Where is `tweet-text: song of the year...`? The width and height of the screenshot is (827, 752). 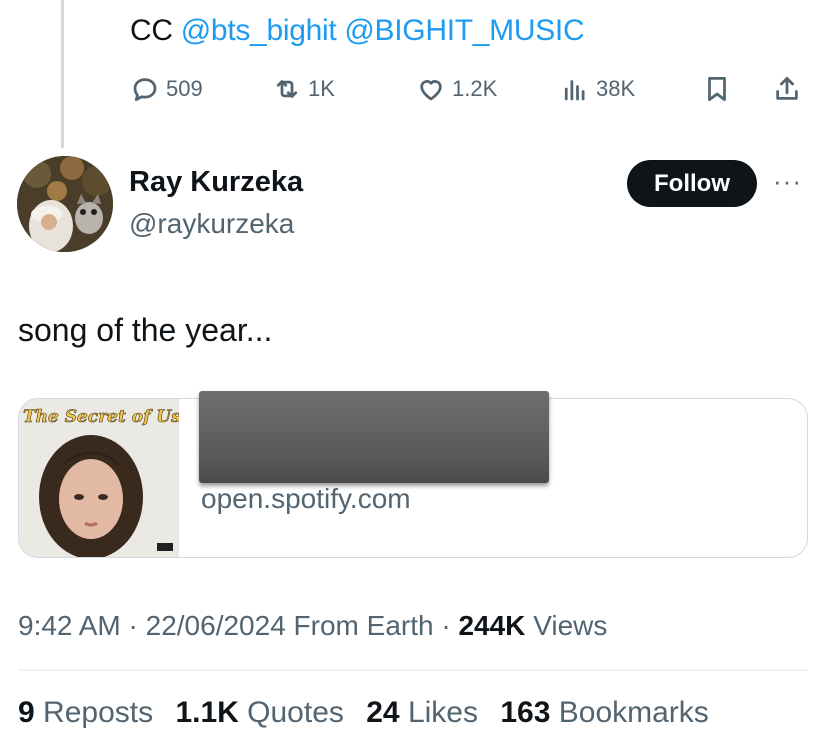 tweet-text: song of the year... is located at coordinates (145, 330).